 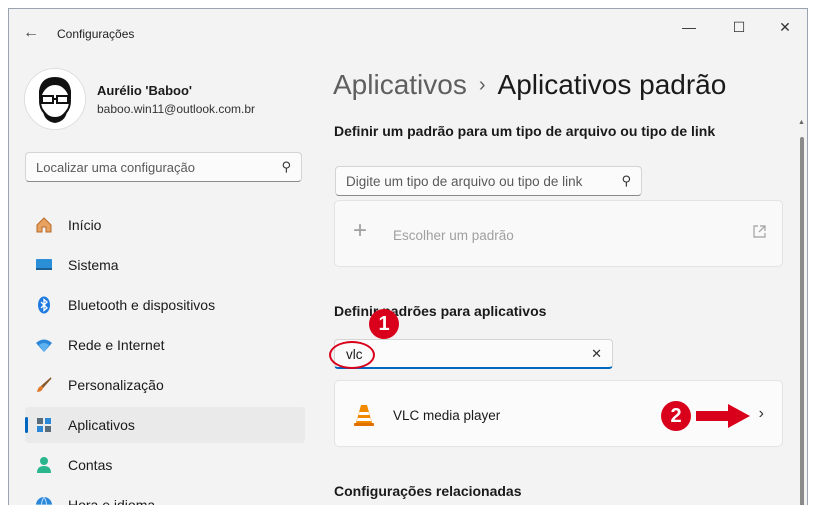 What do you see at coordinates (400, 84) in the screenshot?
I see `breadcrumb-parent-link: Aplicativos` at bounding box center [400, 84].